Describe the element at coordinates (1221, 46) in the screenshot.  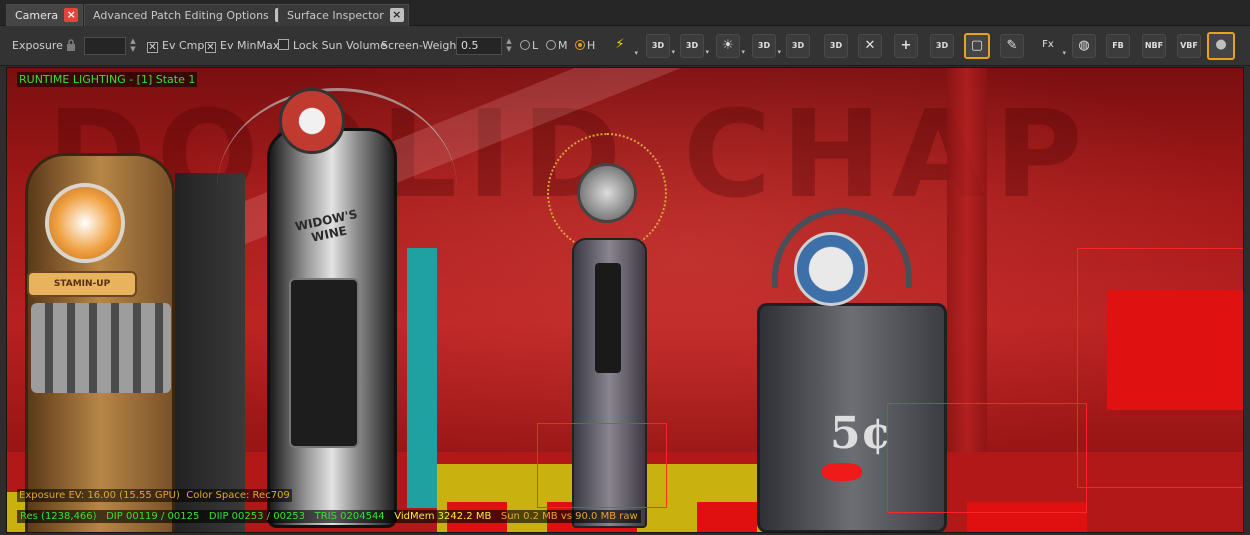
I see `material-sphere-icon: ●` at that location.